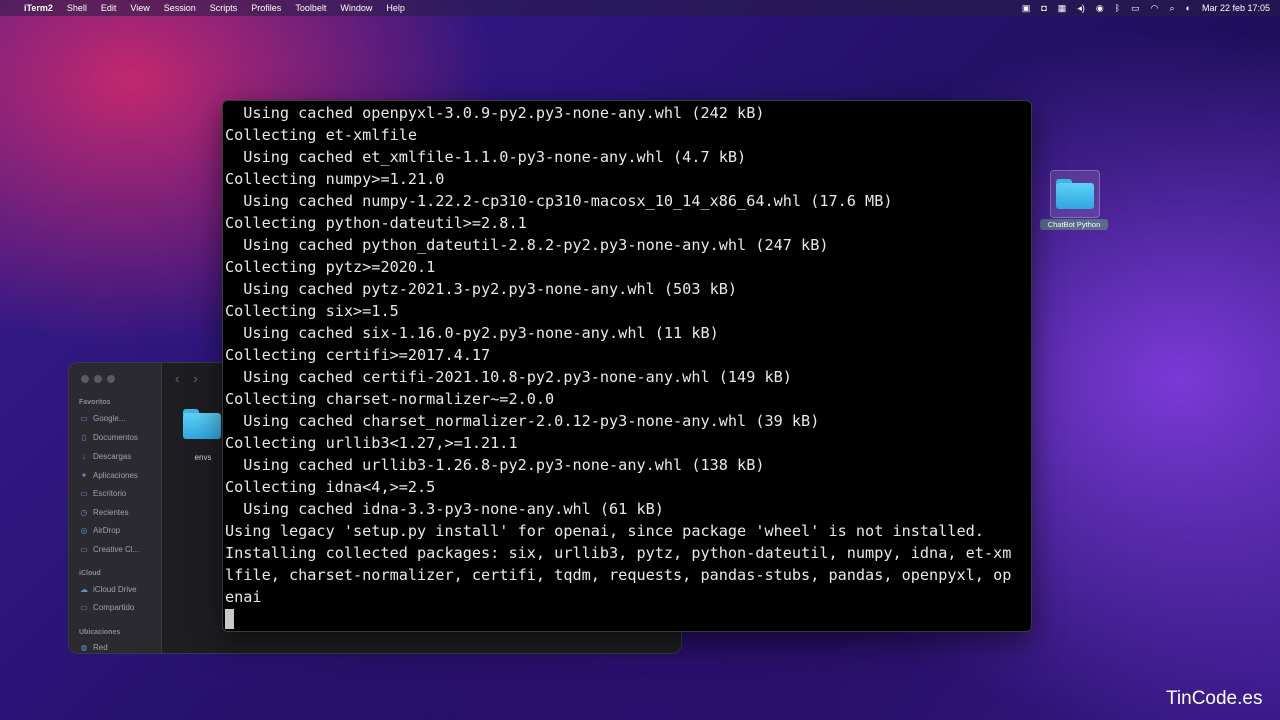 Image resolution: width=1280 pixels, height=720 pixels. What do you see at coordinates (203, 457) in the screenshot?
I see `finder-folder-label: envs` at bounding box center [203, 457].